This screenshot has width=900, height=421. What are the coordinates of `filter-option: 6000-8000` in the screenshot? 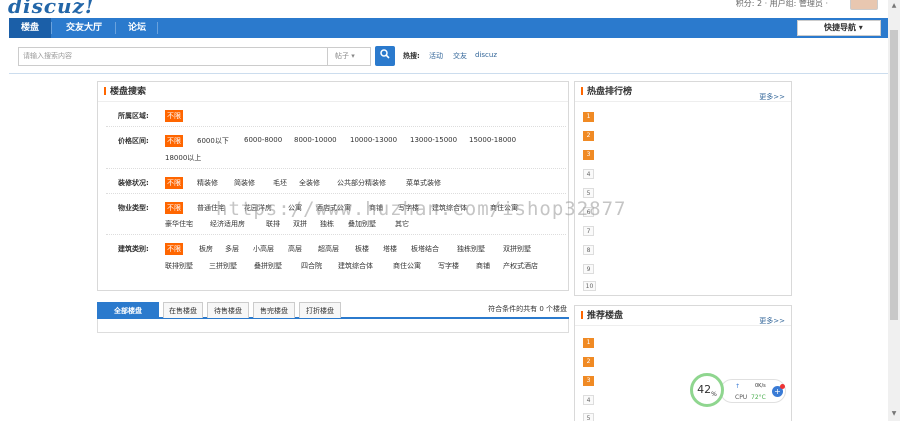 It's located at (263, 140).